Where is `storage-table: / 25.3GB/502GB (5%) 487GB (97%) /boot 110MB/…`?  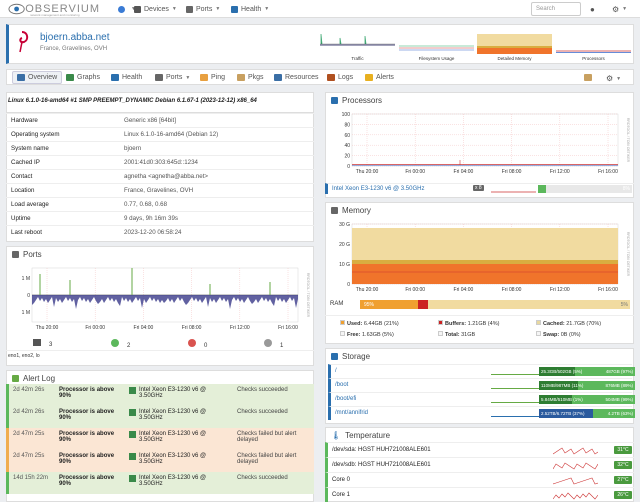 storage-table: / 25.3GB/502GB (5%) 487GB (97%) /boot 110MB/… is located at coordinates (481, 393).